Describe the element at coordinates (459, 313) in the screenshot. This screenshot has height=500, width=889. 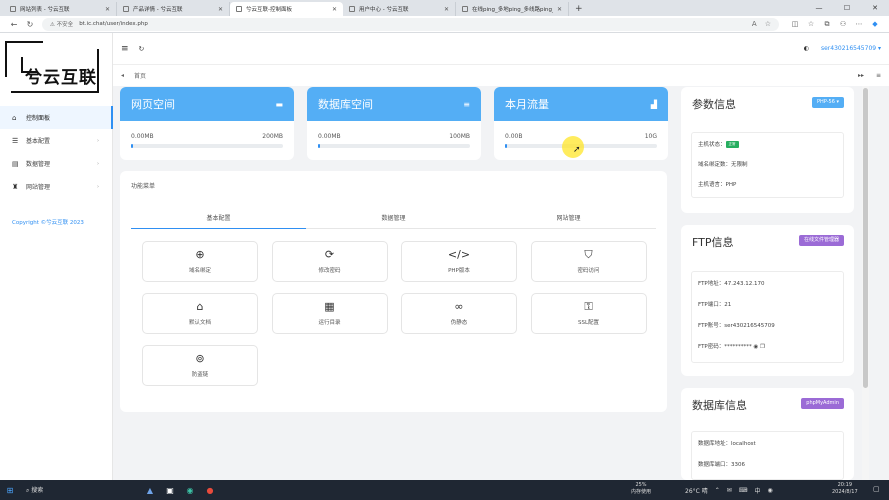
I see `function-item: ∞ 伪静态` at that location.